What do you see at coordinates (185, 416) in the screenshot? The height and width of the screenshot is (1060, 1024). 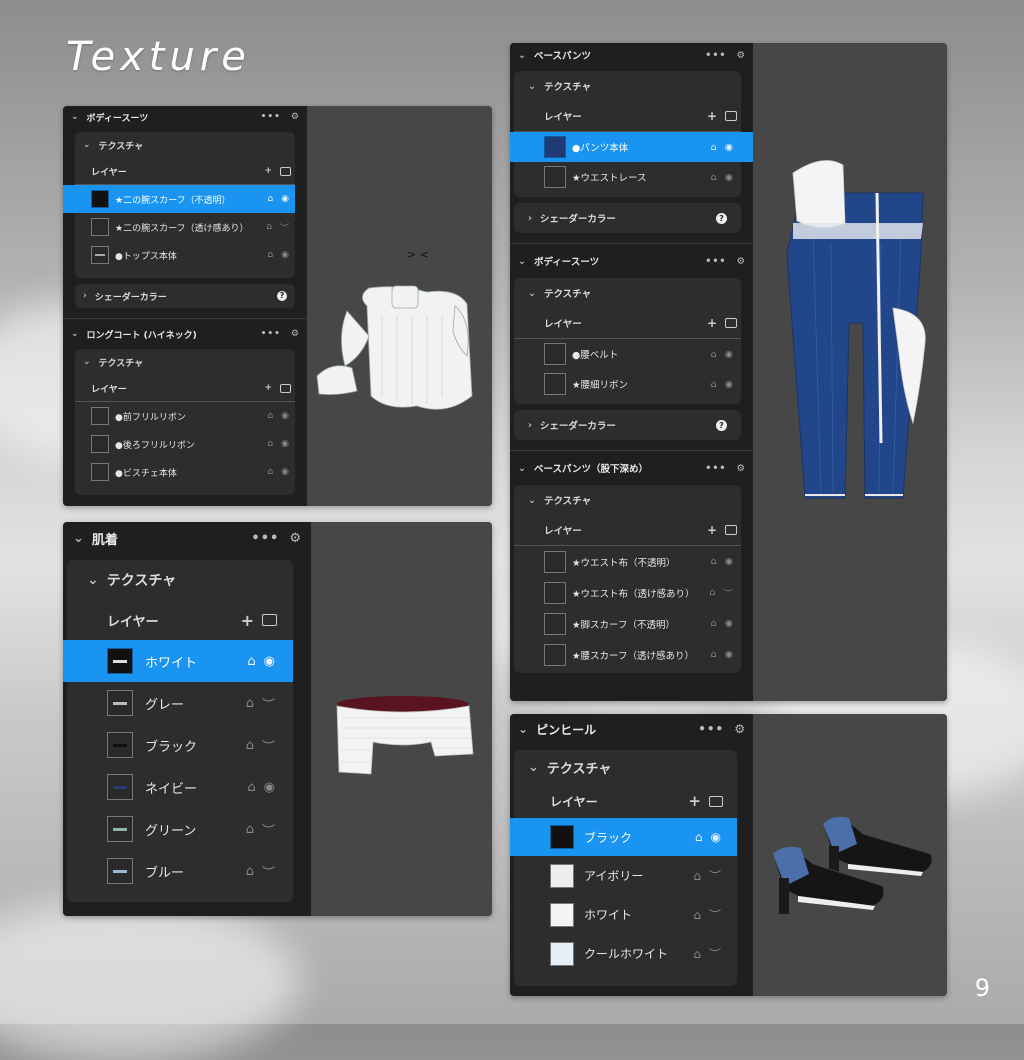 I see `layer-row: ●前フリルリボン ⌂ ◉` at bounding box center [185, 416].